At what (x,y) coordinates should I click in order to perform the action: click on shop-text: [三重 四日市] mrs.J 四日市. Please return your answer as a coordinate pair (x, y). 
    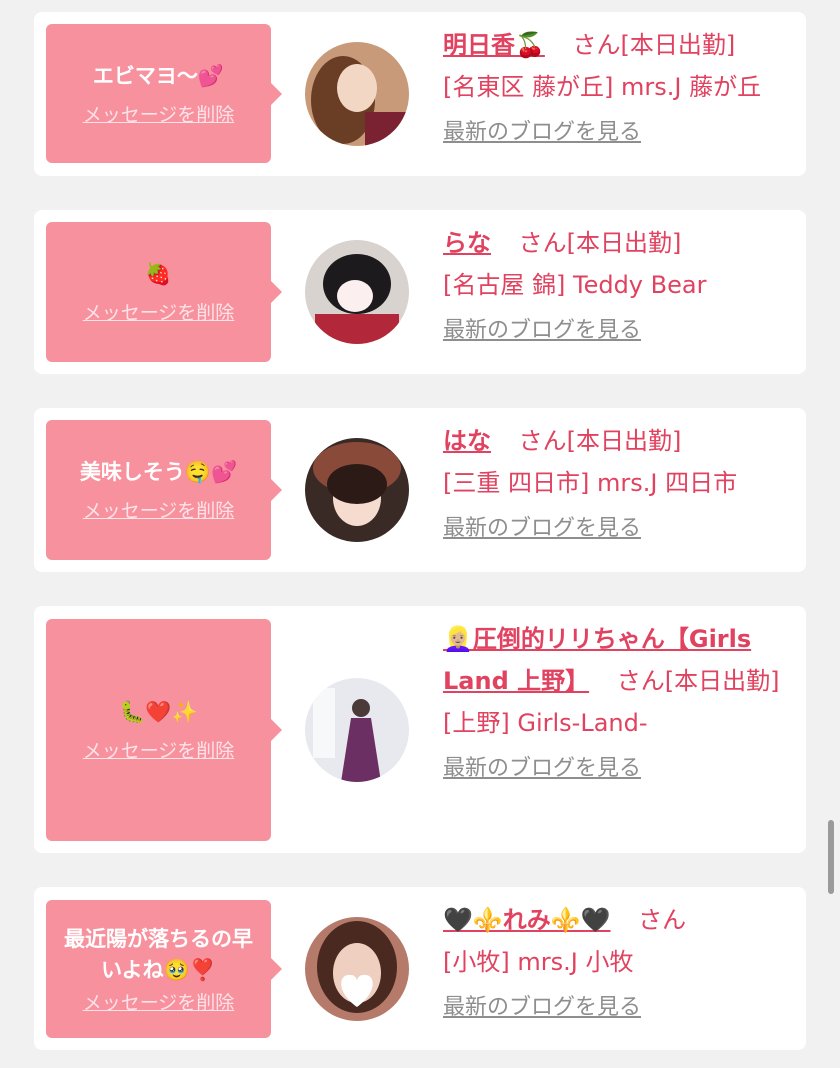
    Looking at the image, I should click on (590, 483).